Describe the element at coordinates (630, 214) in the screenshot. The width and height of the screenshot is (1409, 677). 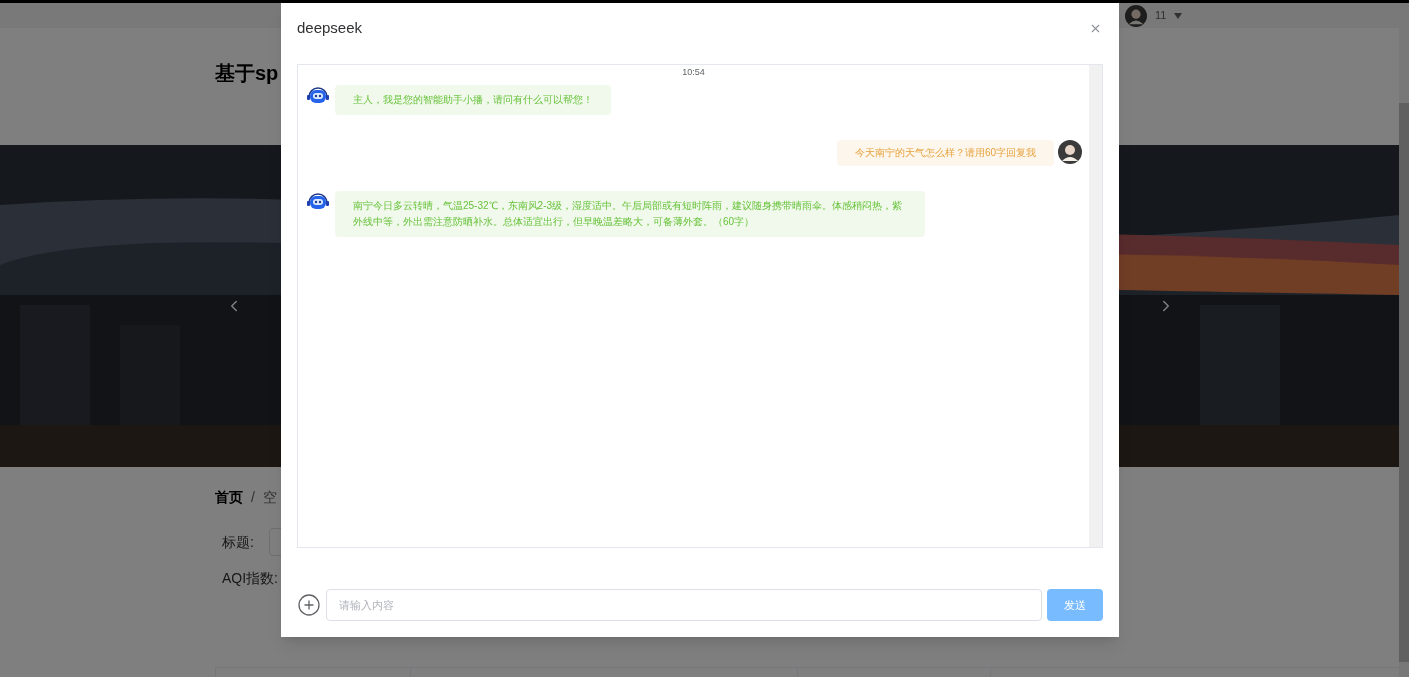
I see `bot-message: 南宁今日多云转晴，气温25-32℃，东南风2-3级，湿度适中。午后局部或有短时阵雨，建议随身携带晴雨伞。体感稍闷热，紫外线中等，外出需注意防晒补水。总体适宜出行，但早晚温差略大，可备薄外套。（60字）` at that location.